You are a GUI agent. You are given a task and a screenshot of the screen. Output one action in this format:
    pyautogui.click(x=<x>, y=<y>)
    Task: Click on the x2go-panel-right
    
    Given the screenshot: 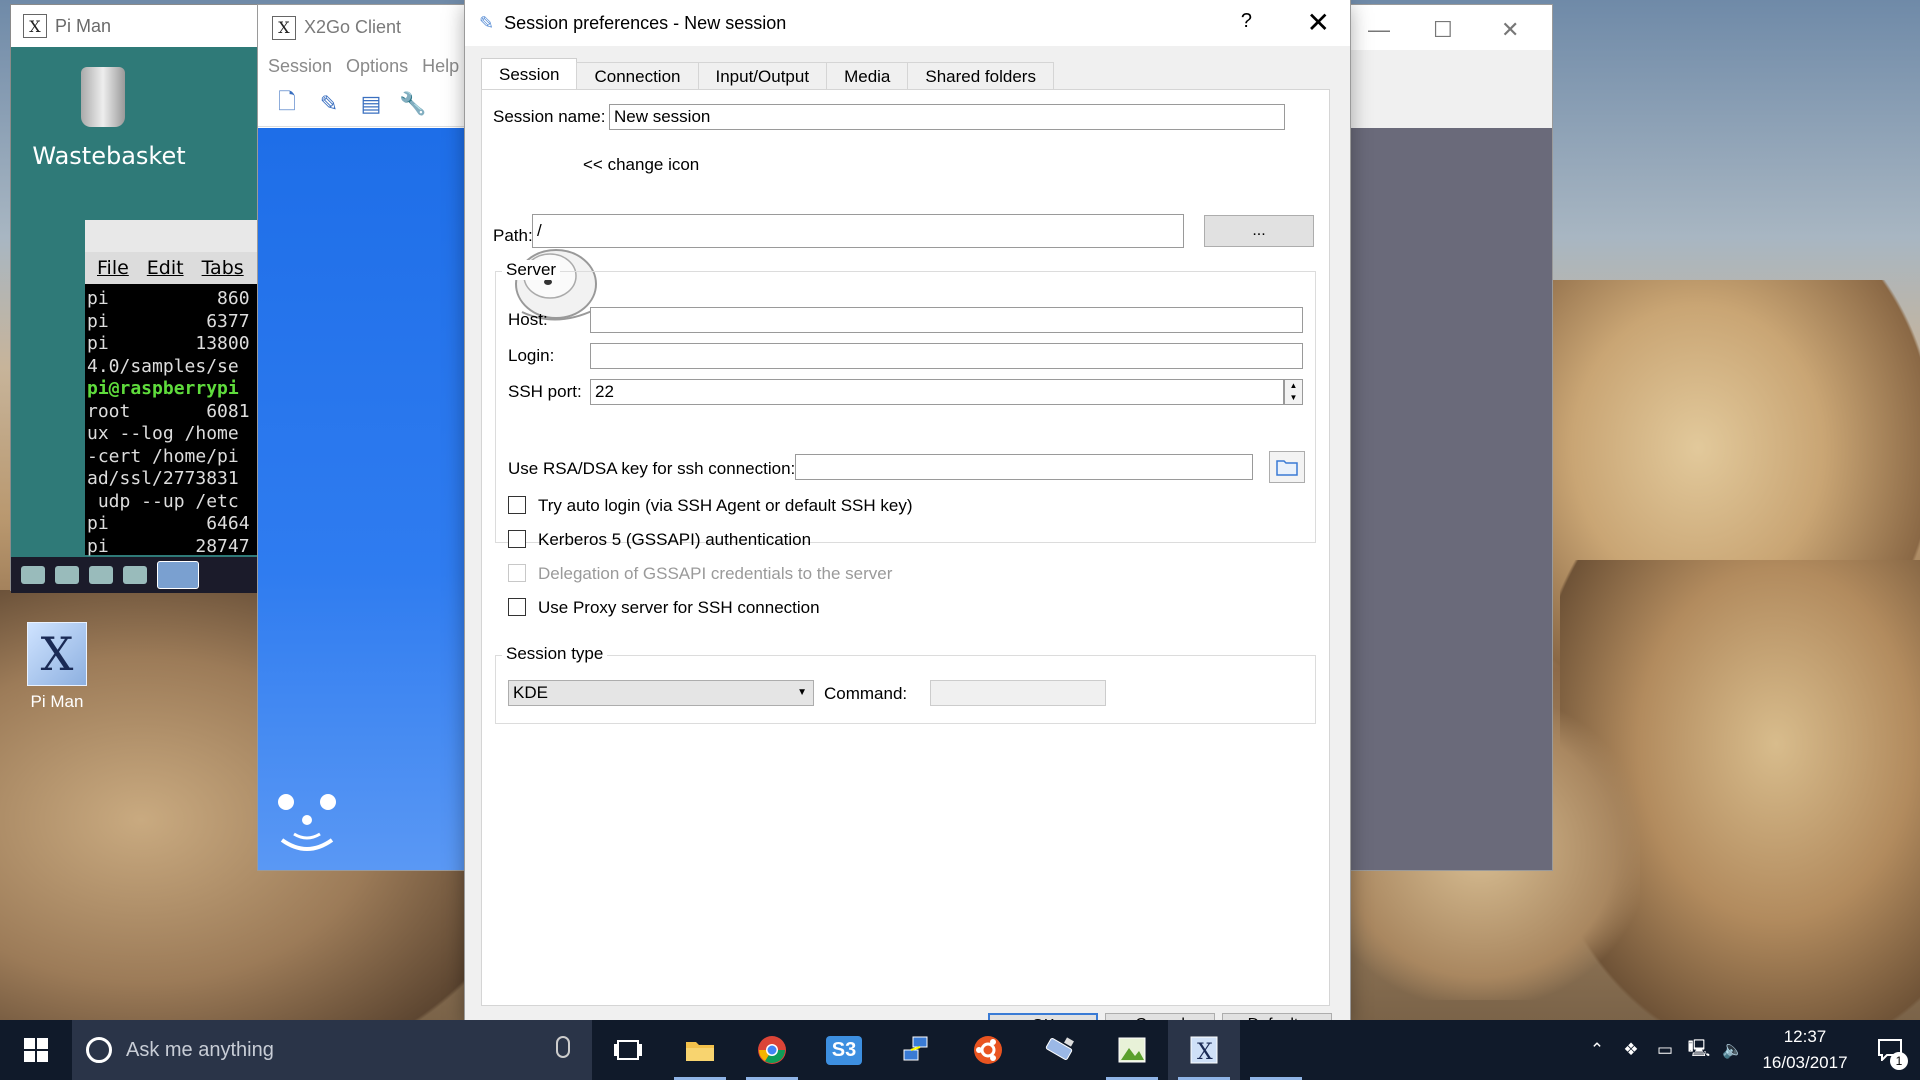 What is the action you would take?
    pyautogui.click(x=1450, y=499)
    